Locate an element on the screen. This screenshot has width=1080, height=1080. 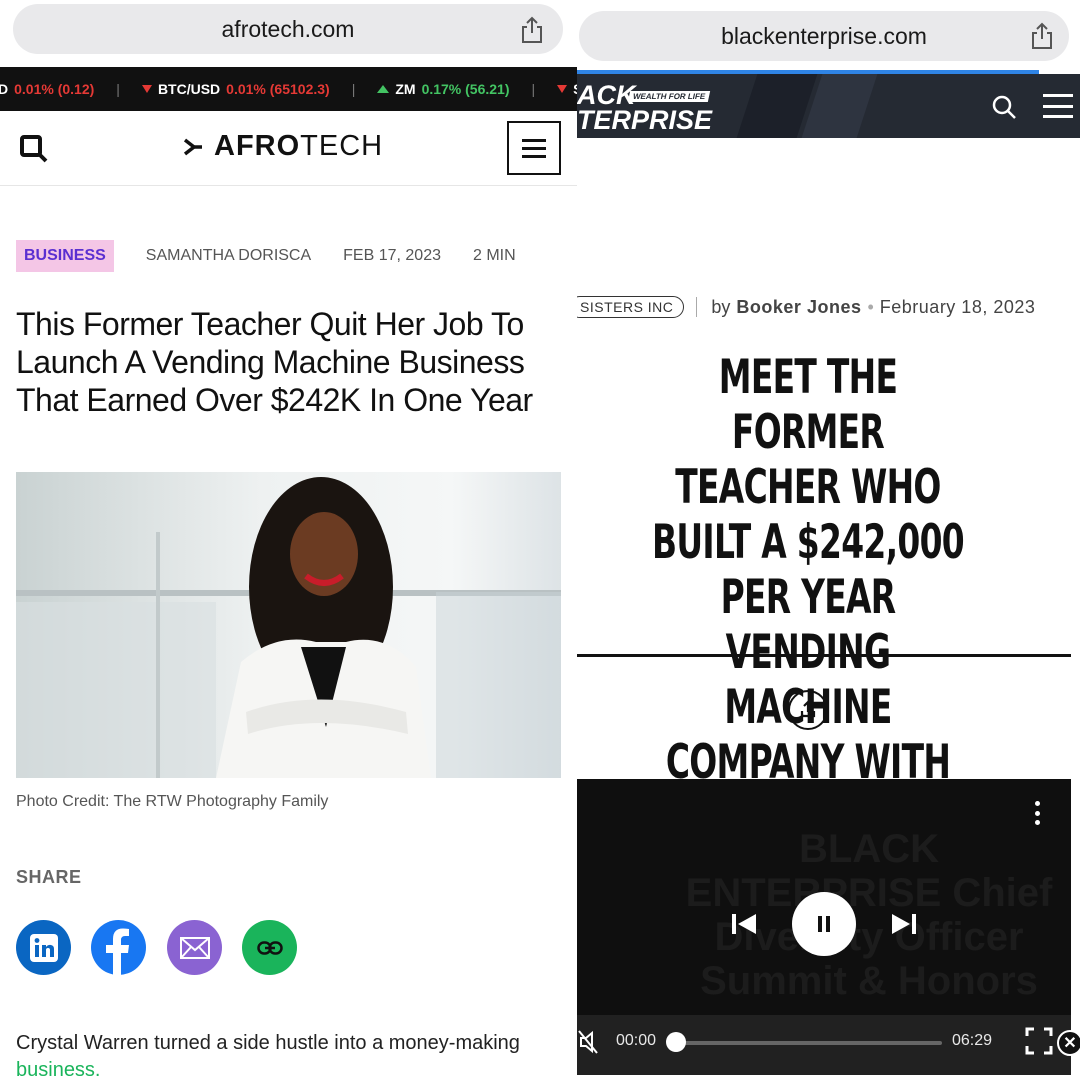
url-text: afrotech.com is located at coordinates (288, 28).